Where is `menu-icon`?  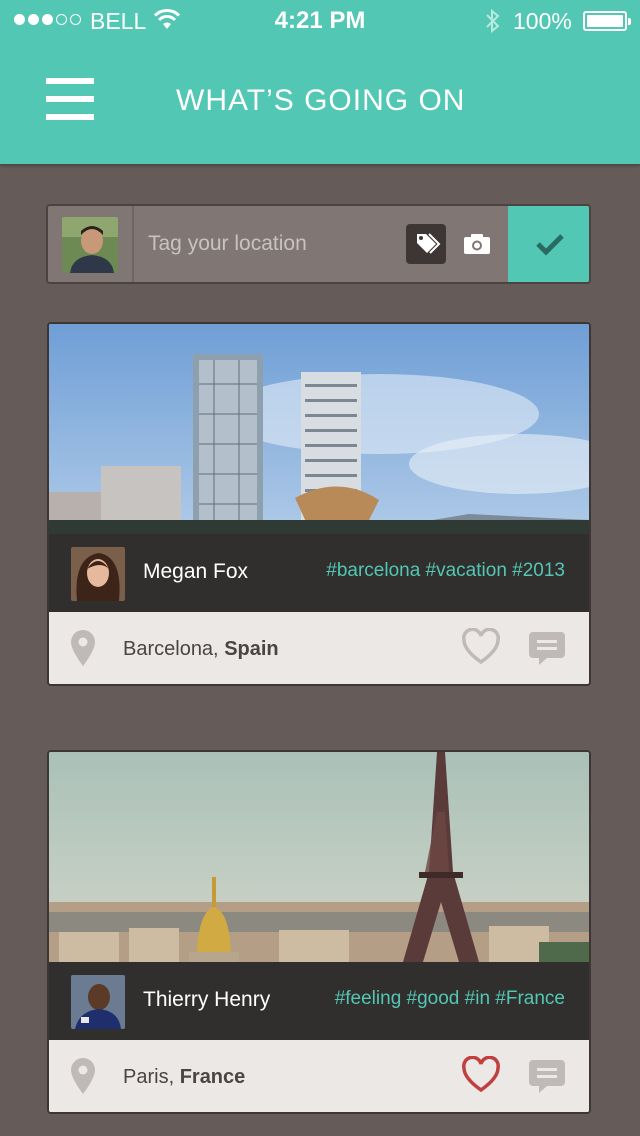 menu-icon is located at coordinates (70, 99).